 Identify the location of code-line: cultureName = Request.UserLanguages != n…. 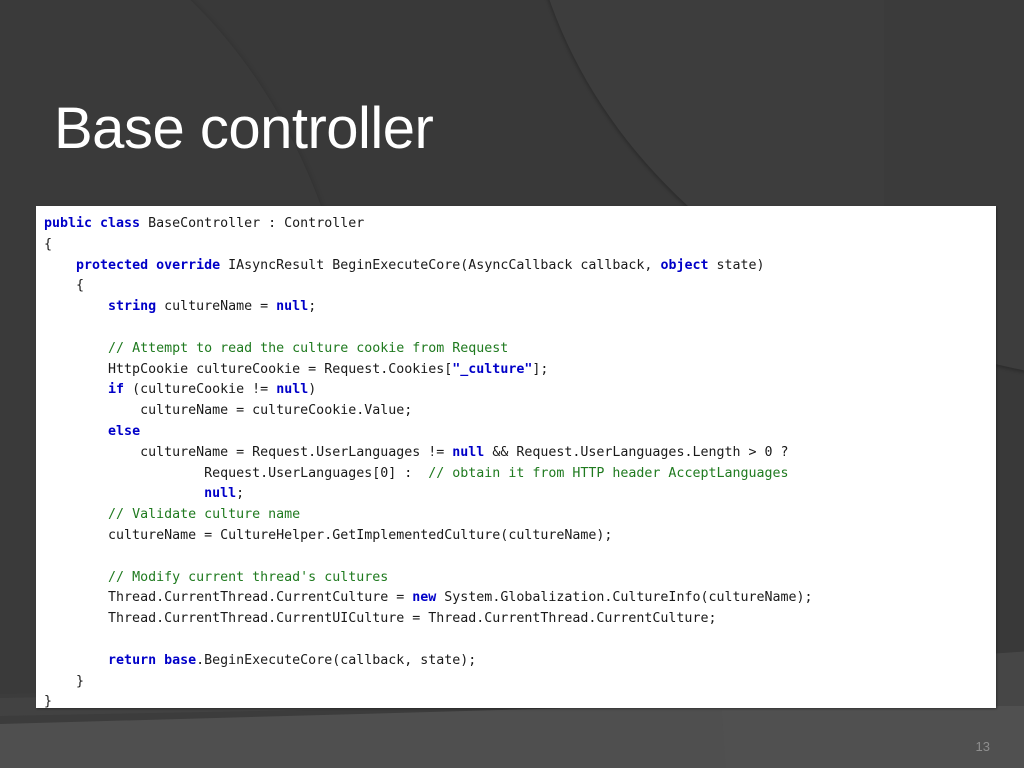
(416, 452).